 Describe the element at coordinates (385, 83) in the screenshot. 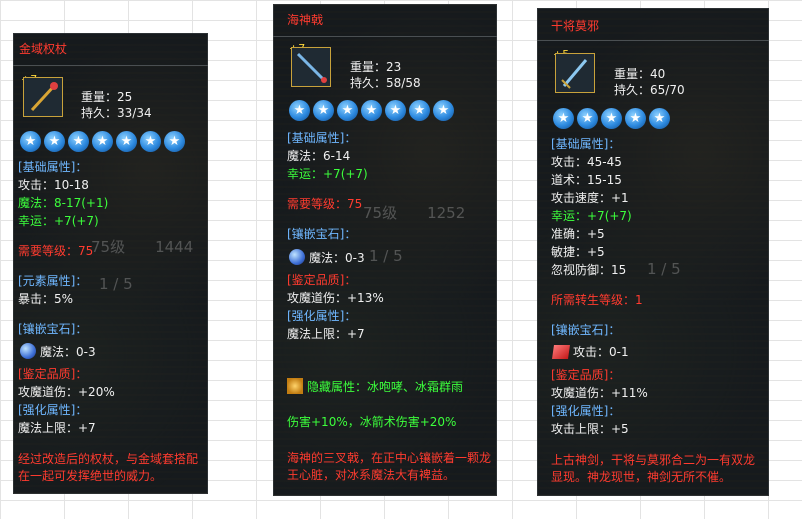

I see `durability: 持久：58/58` at that location.